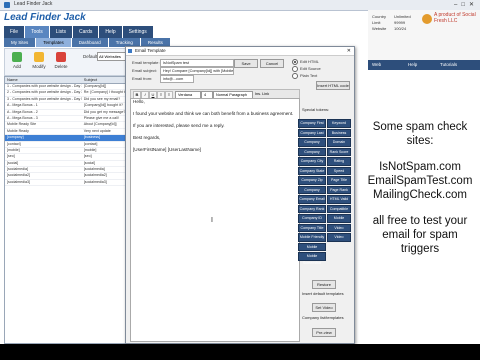 The width and height of the screenshot is (480, 360). What do you see at coordinates (312, 218) in the screenshot?
I see `token-button: Company ID` at bounding box center [312, 218].